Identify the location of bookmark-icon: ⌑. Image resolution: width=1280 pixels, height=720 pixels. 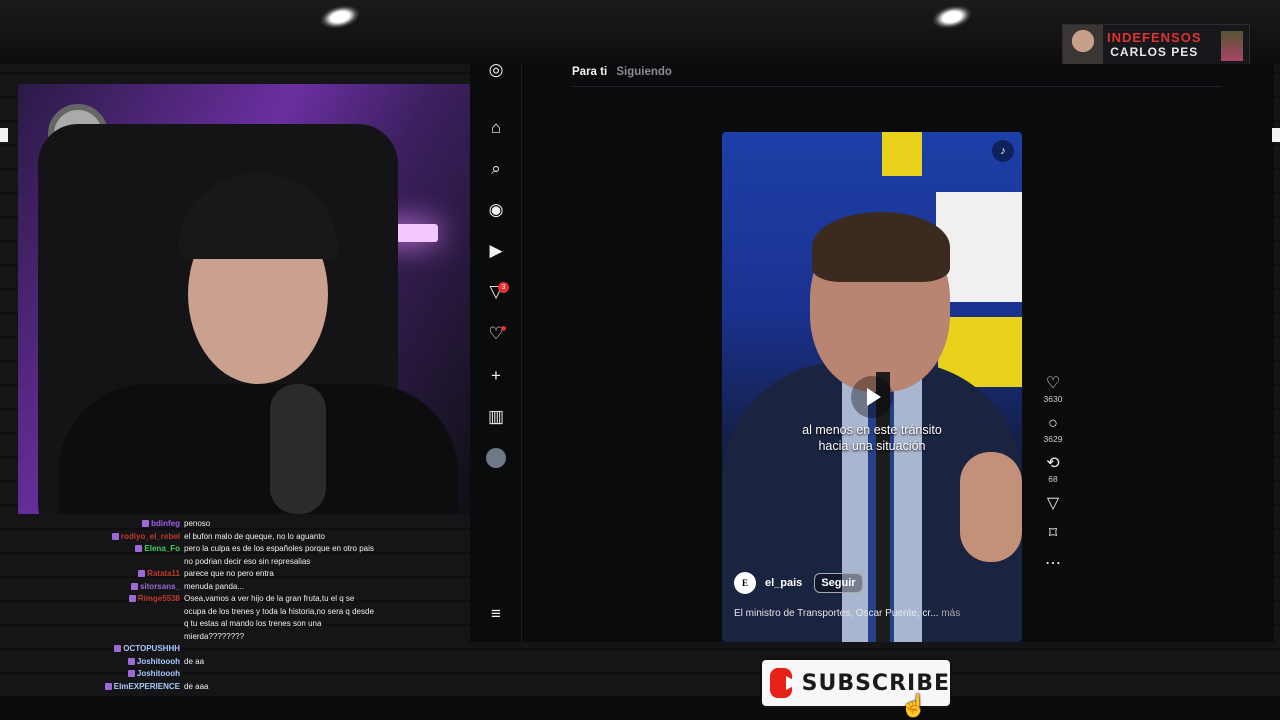
(1053, 534).